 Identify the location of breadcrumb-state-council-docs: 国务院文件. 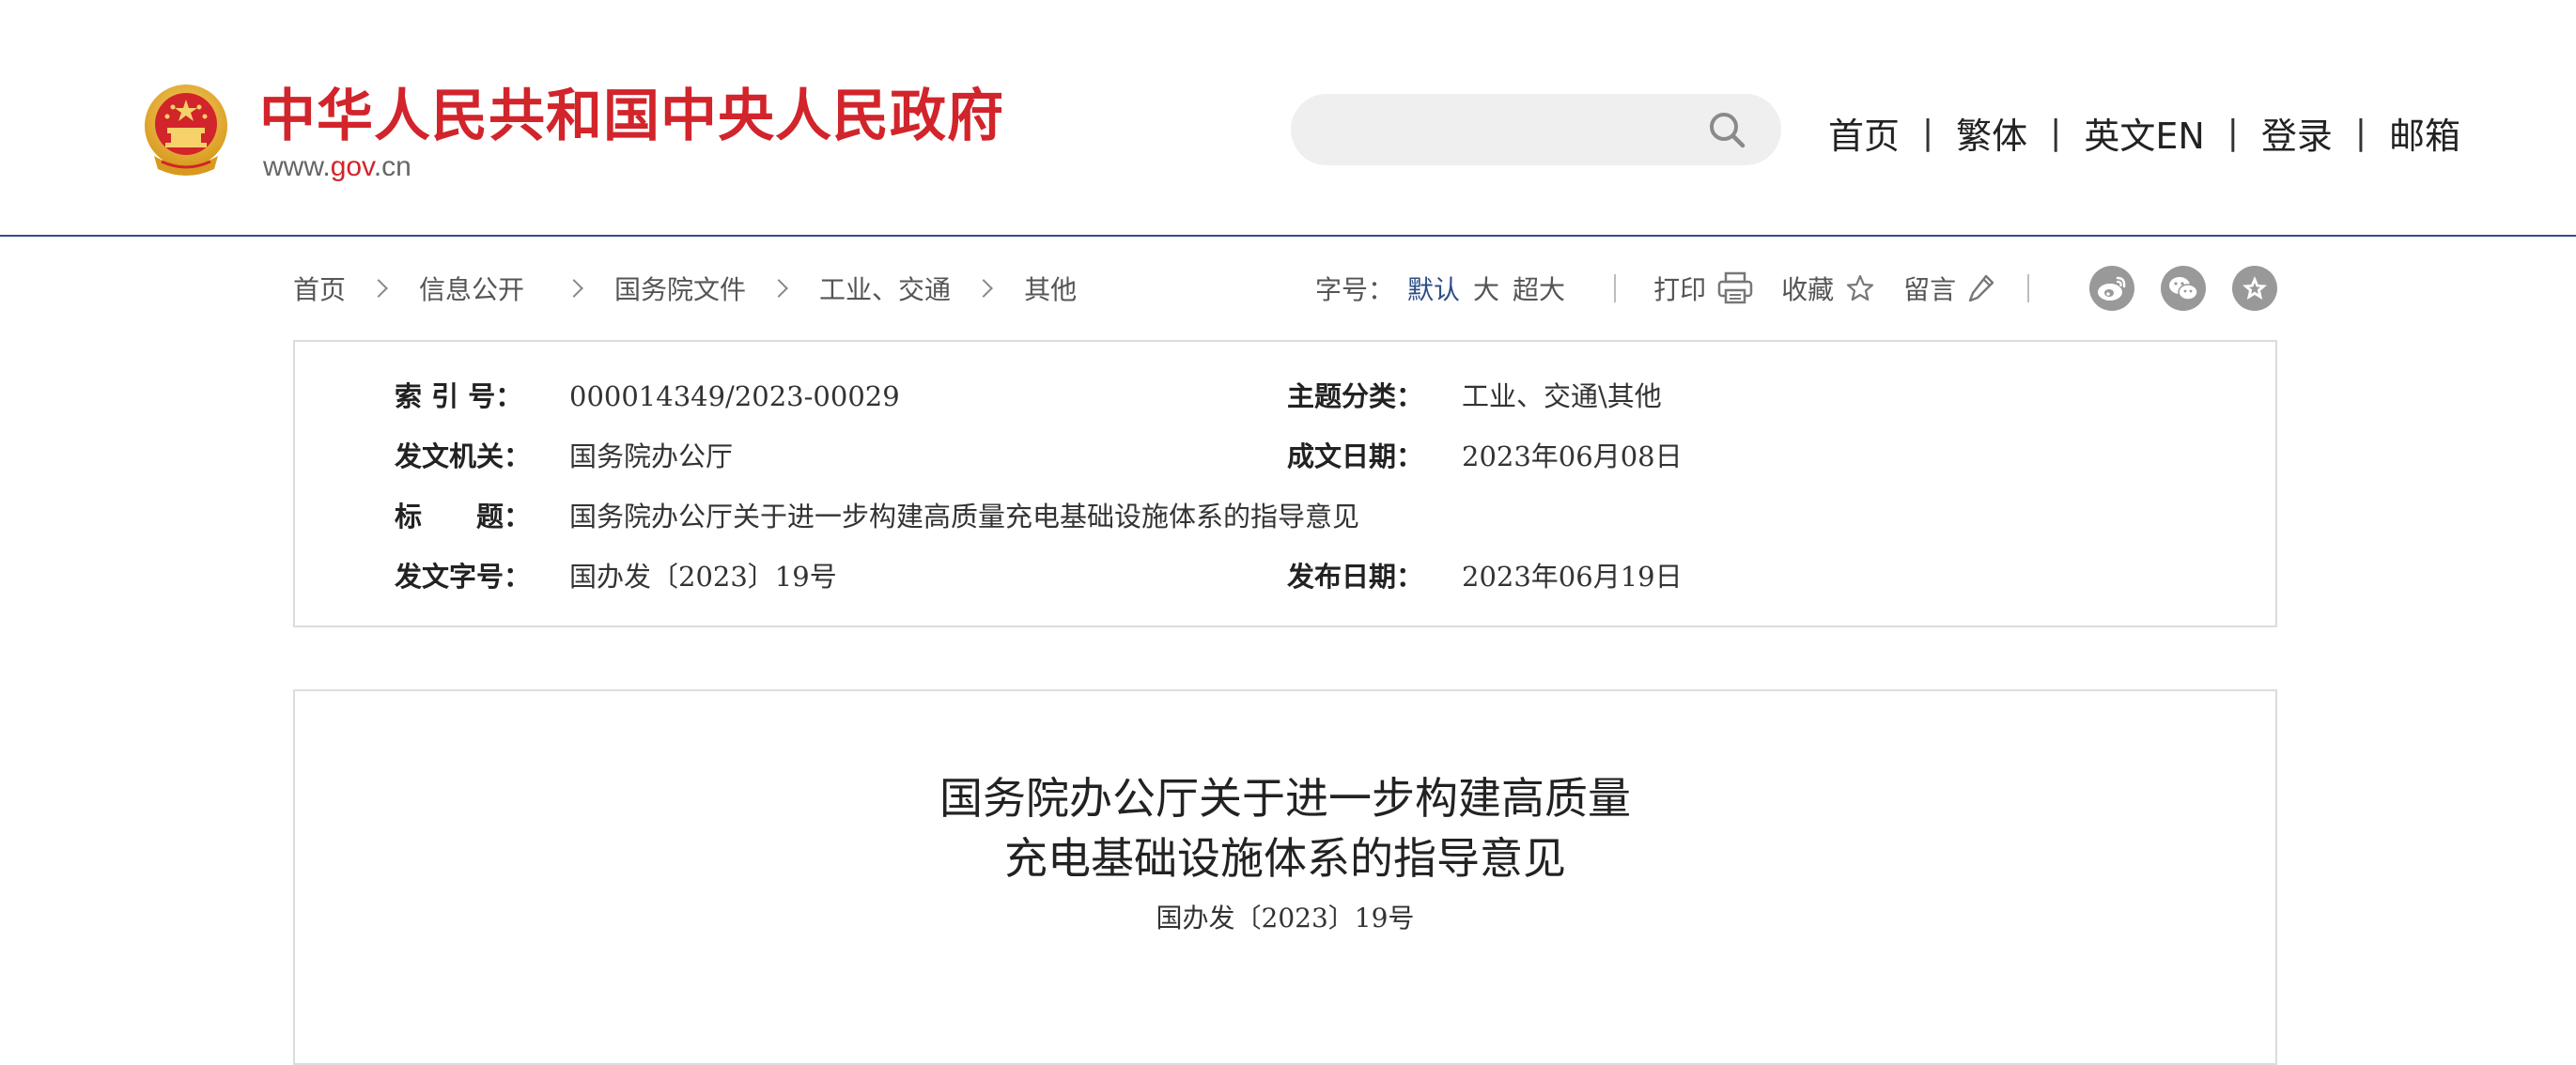
(680, 288).